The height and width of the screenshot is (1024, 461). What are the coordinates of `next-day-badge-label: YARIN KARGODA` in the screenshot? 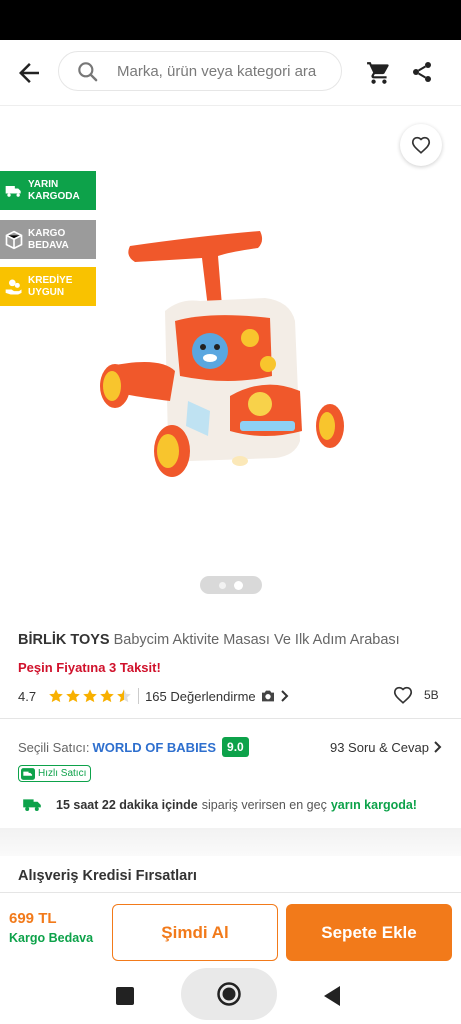 It's located at (54, 190).